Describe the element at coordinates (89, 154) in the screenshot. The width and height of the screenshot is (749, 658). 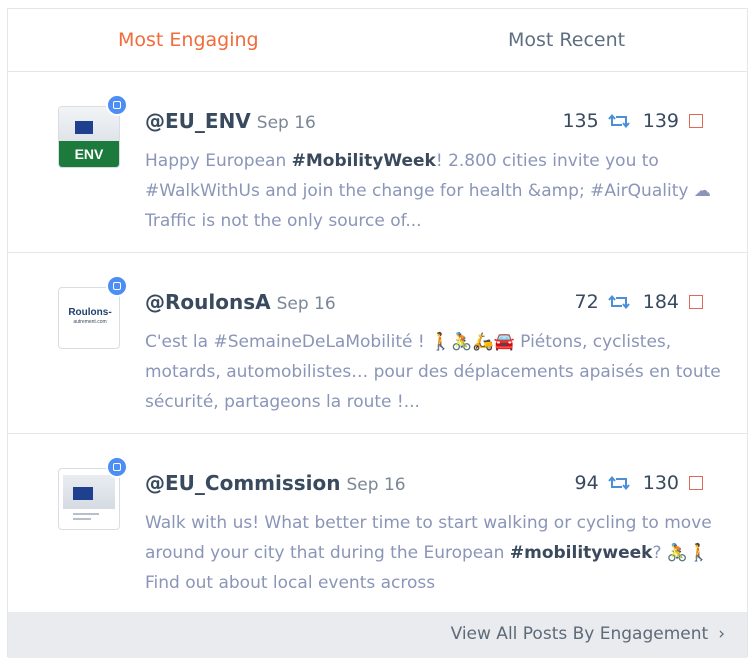
I see `avatar-label: ENV` at that location.